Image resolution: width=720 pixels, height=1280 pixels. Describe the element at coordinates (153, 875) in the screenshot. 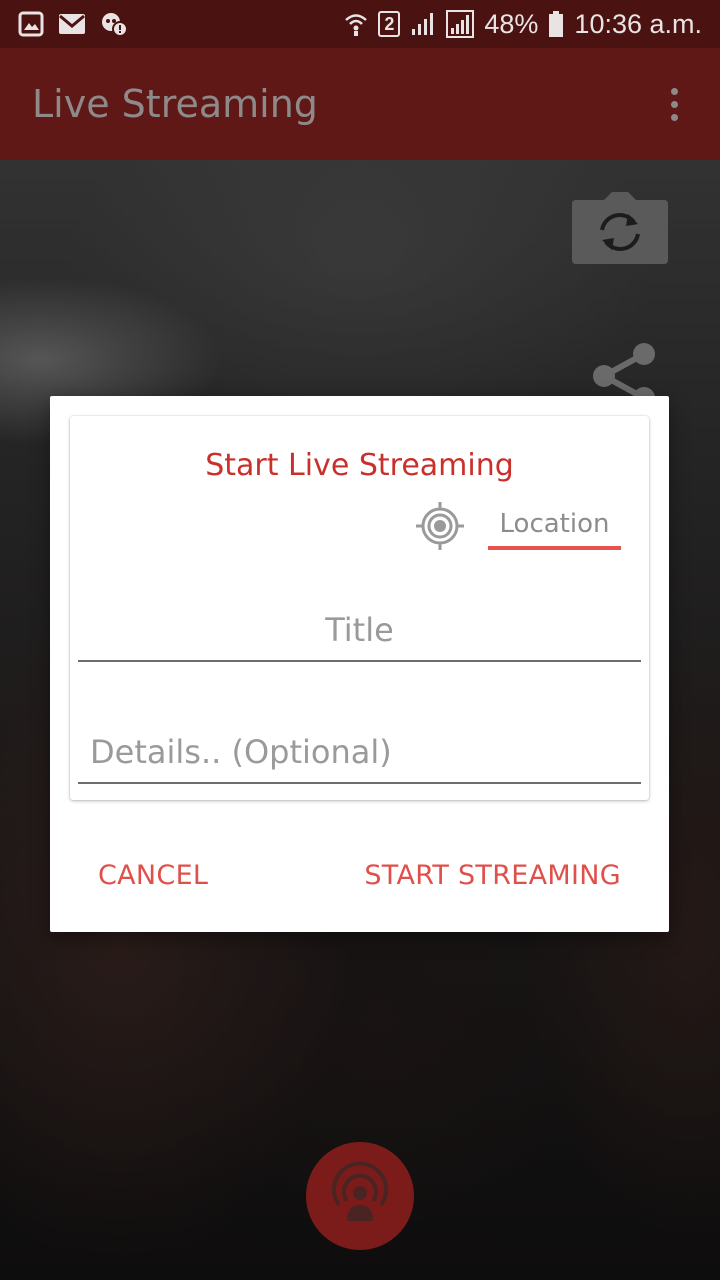

I see `cancel-button: CANCEL` at that location.